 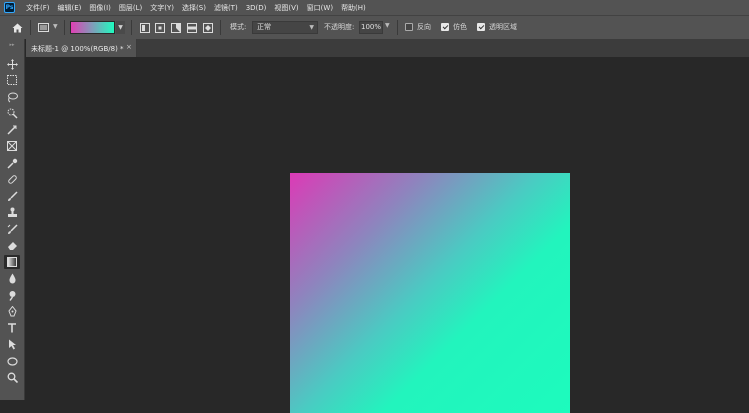 I want to click on options-bar: ▼ ▼ 模式: 正常 ▼ 不透明度: 100% ▼ 反向 仿色 透明区域, so click(x=374, y=27).